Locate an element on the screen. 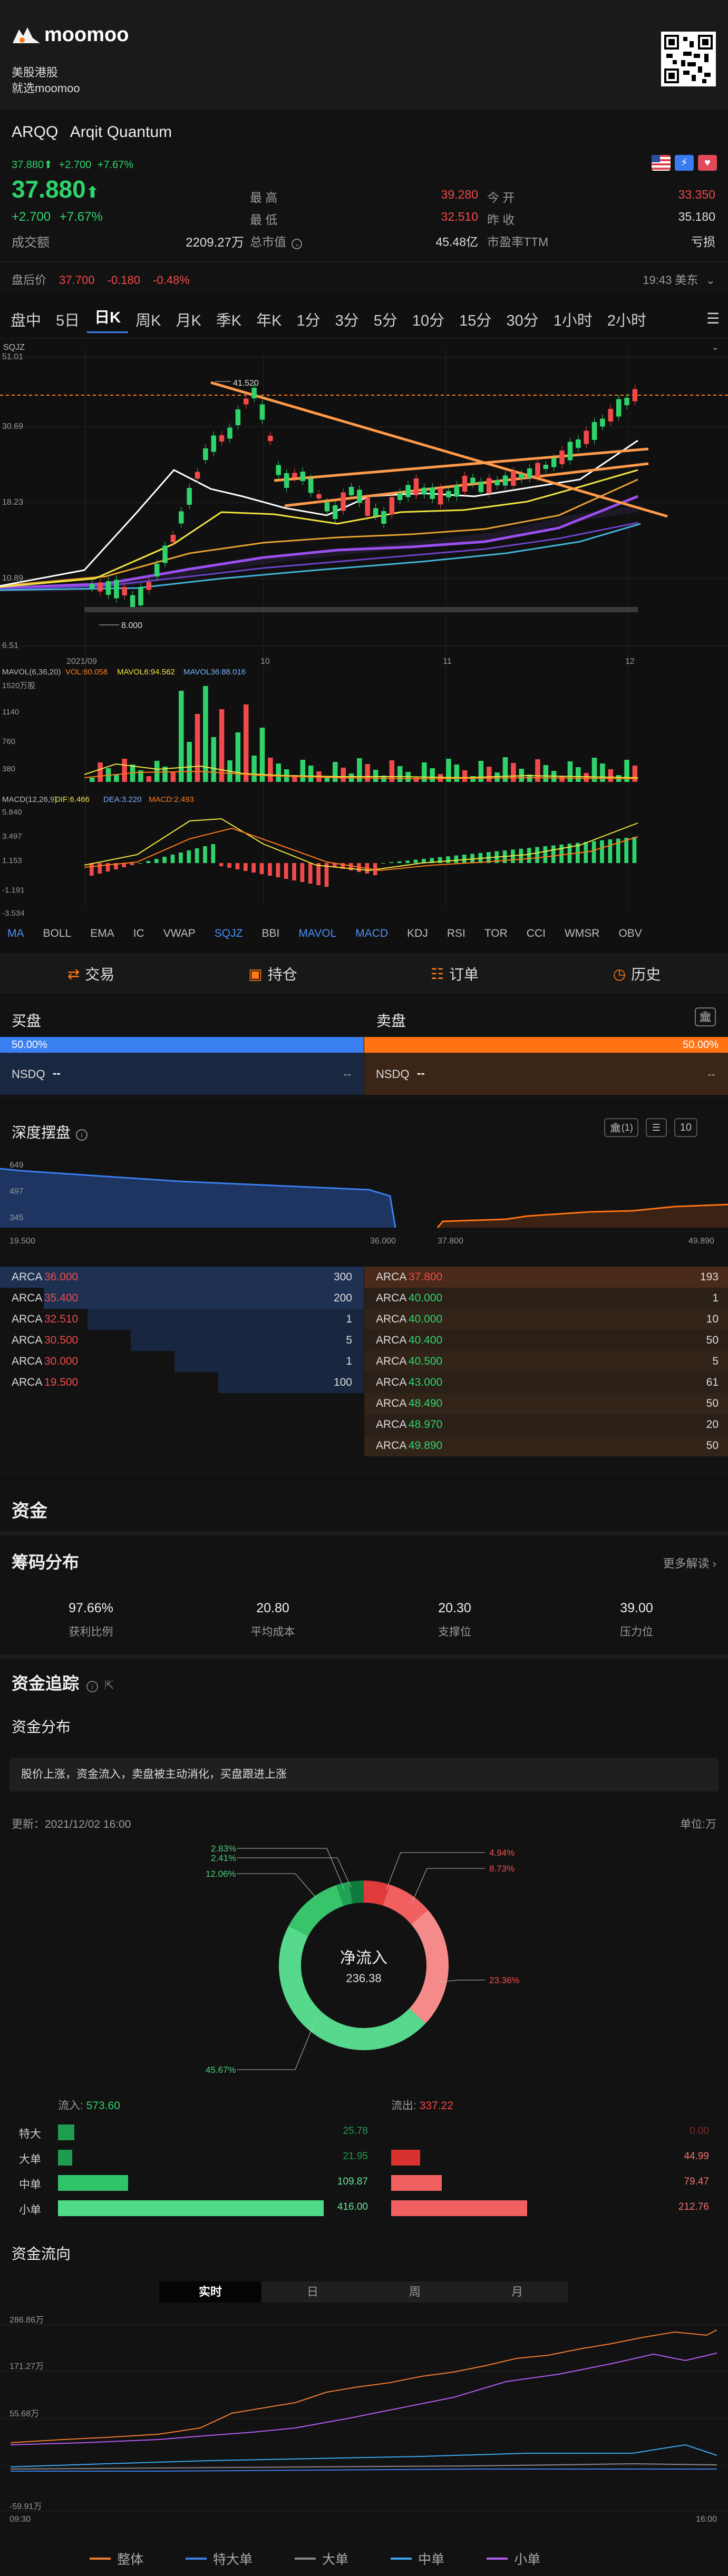 This screenshot has height=2576, width=728. chart-tab: 周K is located at coordinates (148, 319).